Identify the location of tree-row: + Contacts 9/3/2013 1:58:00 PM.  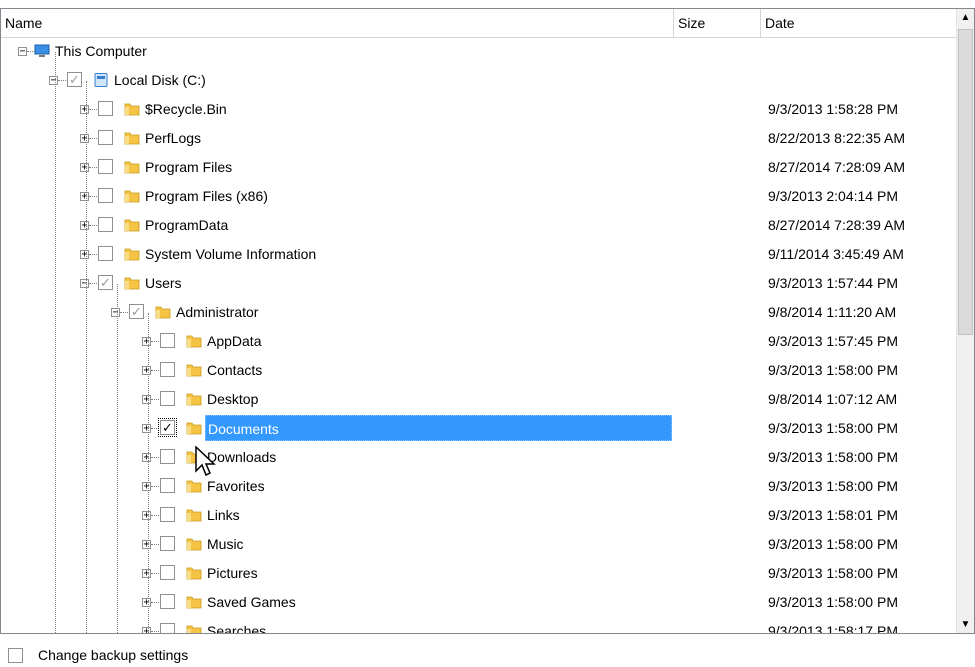
(479, 371).